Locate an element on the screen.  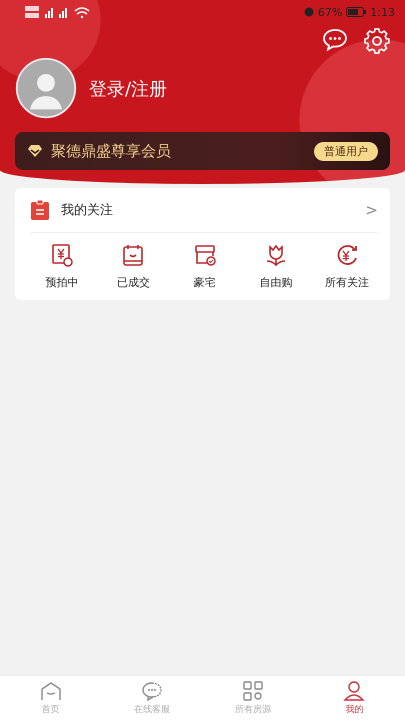
price-tag-icon is located at coordinates (62, 255).